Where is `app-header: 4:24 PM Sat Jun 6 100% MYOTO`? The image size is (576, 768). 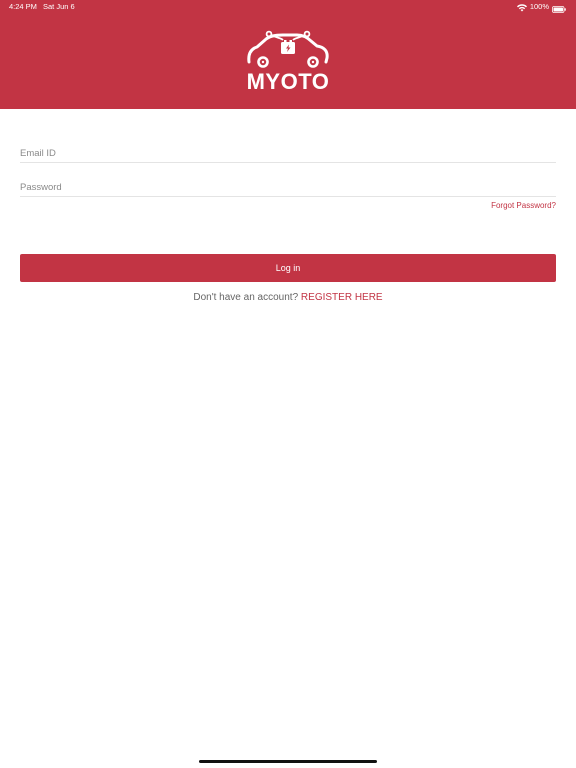 app-header: 4:24 PM Sat Jun 6 100% MYOTO is located at coordinates (288, 54).